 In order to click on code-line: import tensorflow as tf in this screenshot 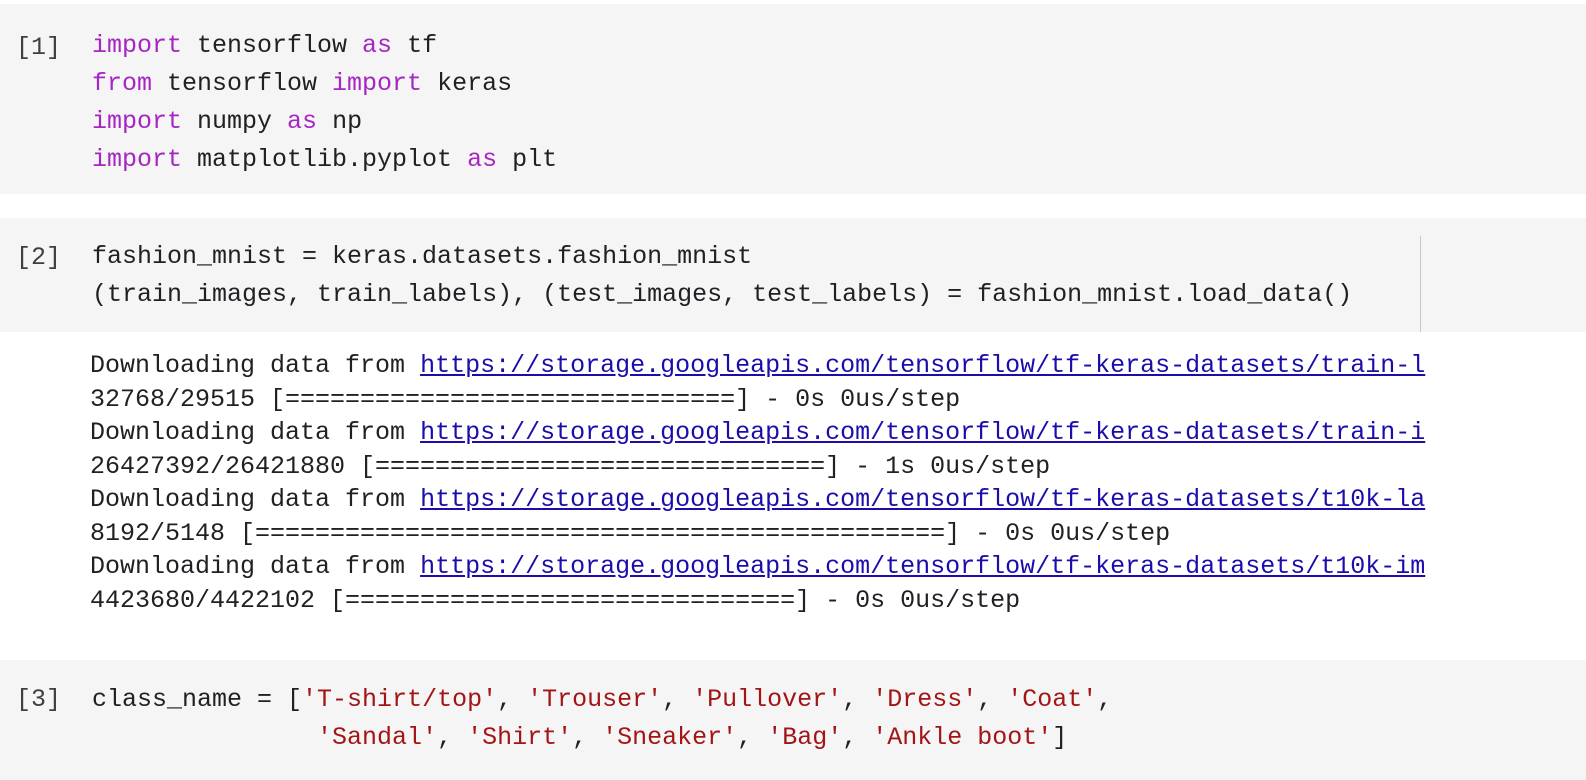, I will do `click(324, 46)`.